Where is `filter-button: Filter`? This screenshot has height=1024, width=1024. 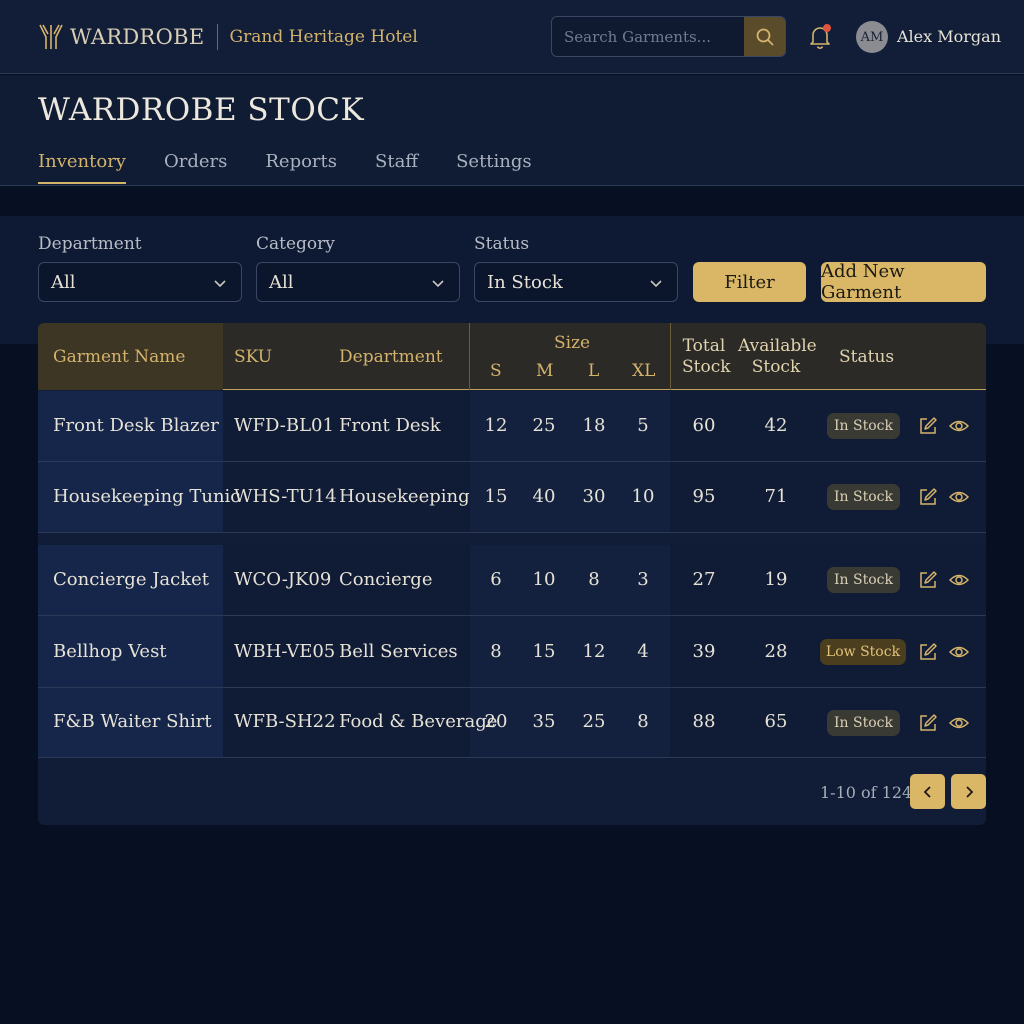
filter-button: Filter is located at coordinates (749, 282).